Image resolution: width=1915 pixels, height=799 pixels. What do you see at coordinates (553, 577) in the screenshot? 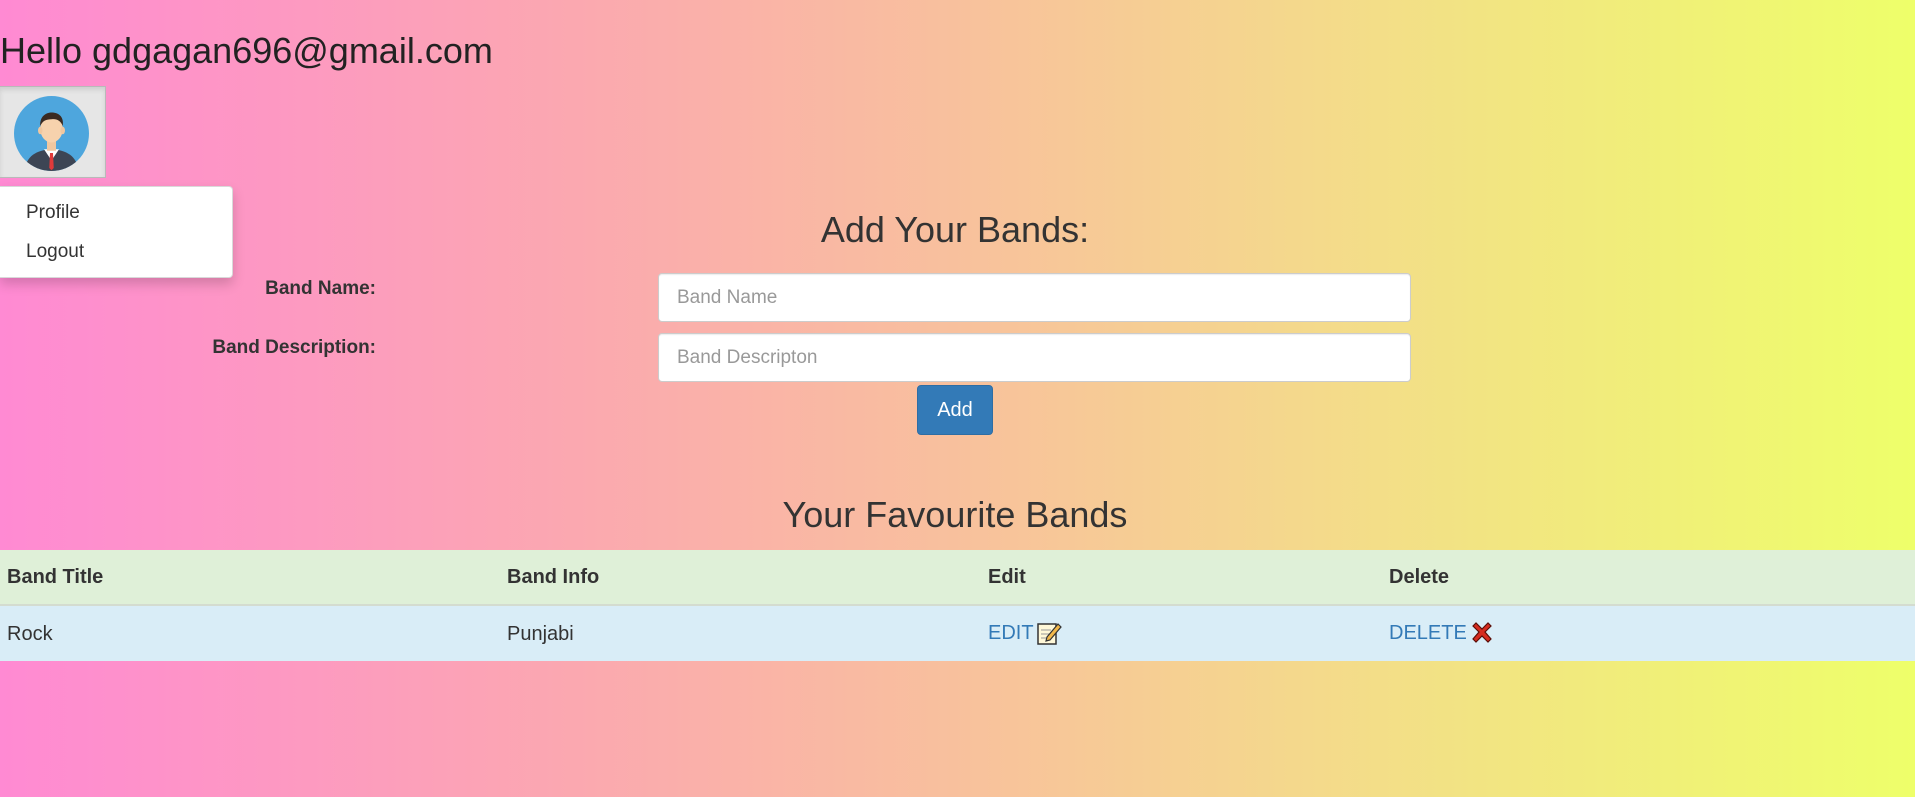
I see `column-header-band-info: Band Info` at bounding box center [553, 577].